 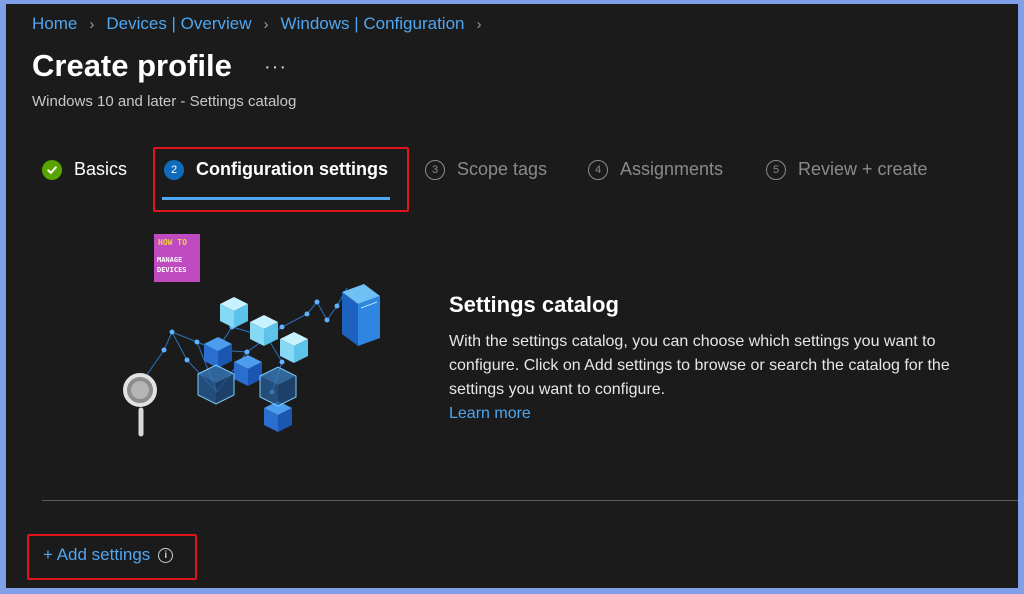 What do you see at coordinates (52, 169) in the screenshot?
I see `checkmark-circle-icon` at bounding box center [52, 169].